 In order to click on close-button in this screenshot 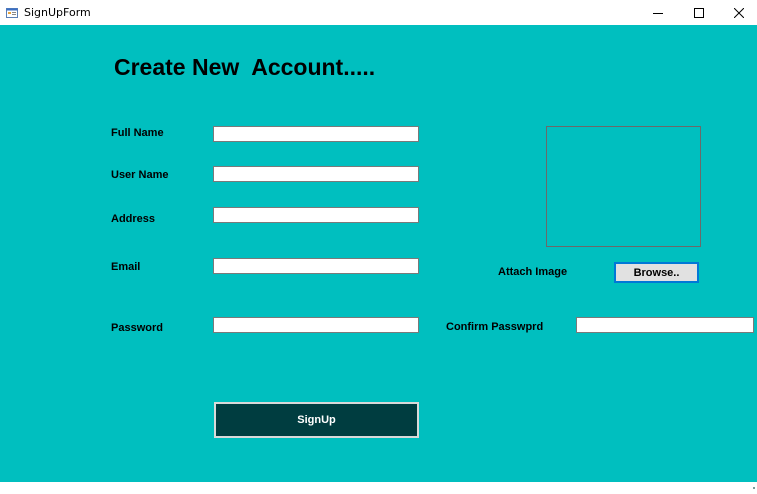, I will do `click(738, 12)`.